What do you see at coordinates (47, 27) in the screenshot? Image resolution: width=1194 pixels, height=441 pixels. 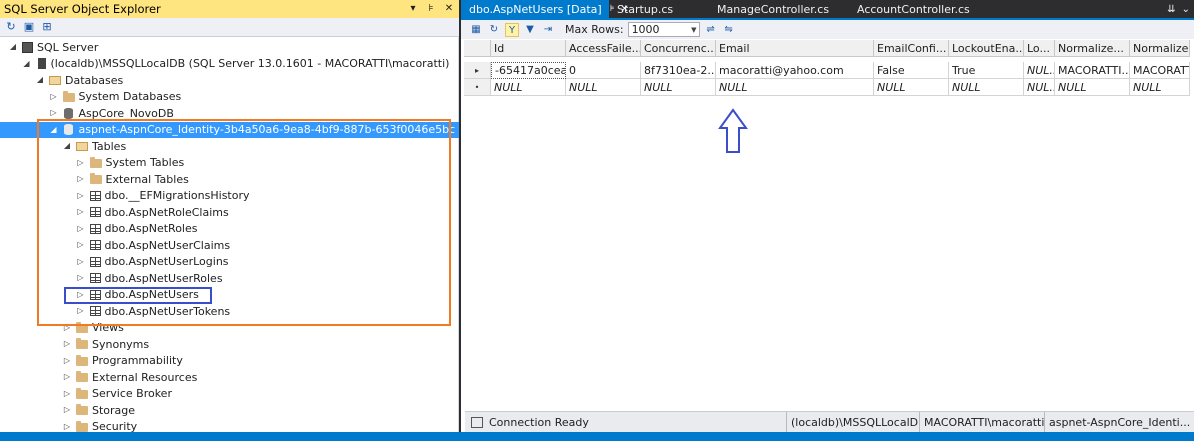 I see `filter-icon: ⊞` at bounding box center [47, 27].